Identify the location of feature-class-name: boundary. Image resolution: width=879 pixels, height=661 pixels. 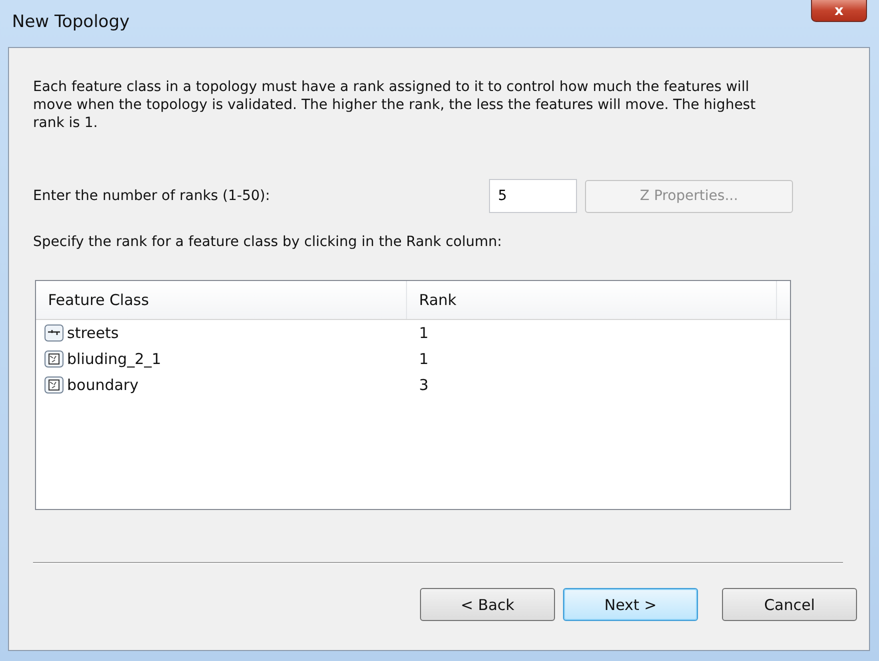
(102, 385).